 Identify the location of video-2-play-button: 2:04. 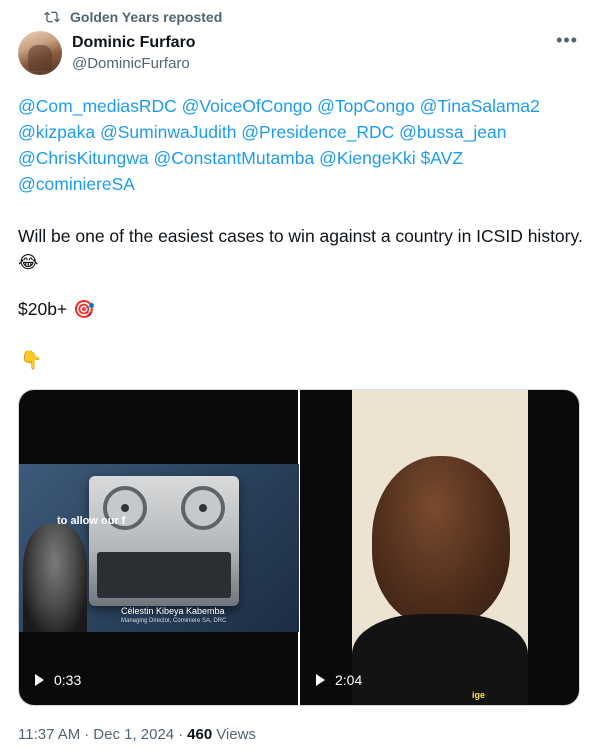
(339, 680).